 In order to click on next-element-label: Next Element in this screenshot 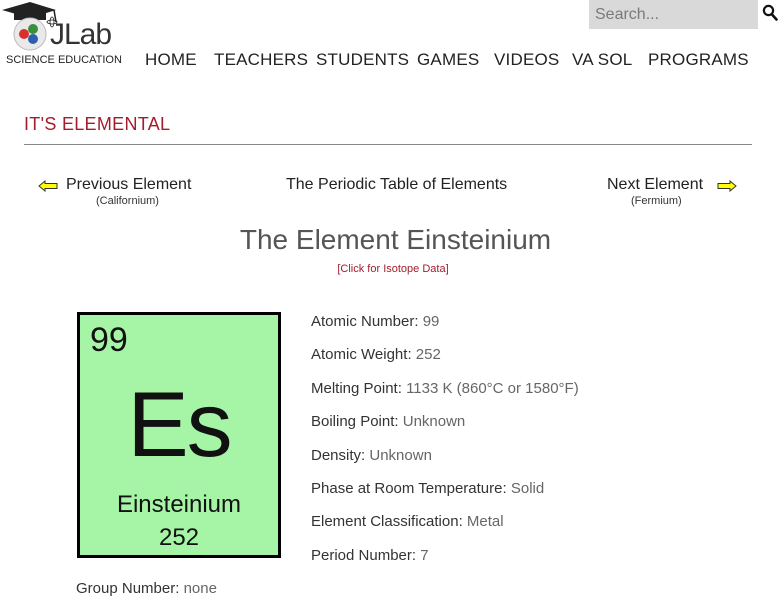, I will do `click(655, 184)`.